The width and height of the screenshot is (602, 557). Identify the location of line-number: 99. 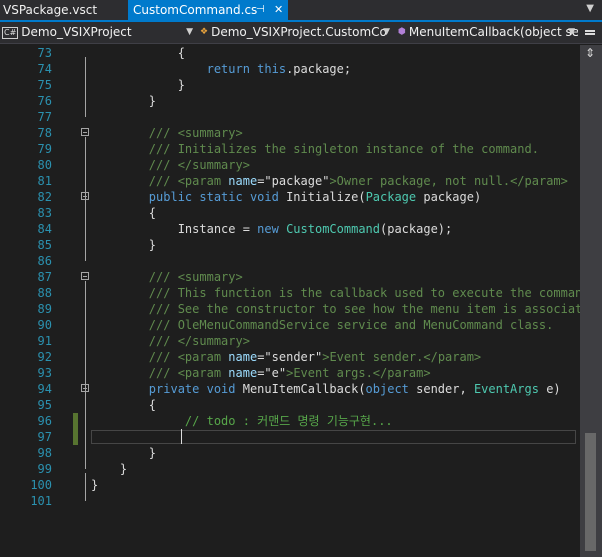
(44, 469).